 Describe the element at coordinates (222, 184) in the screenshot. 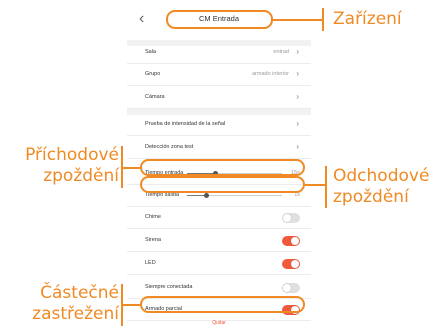

I see `annotation-highlight-exit-delay` at that location.